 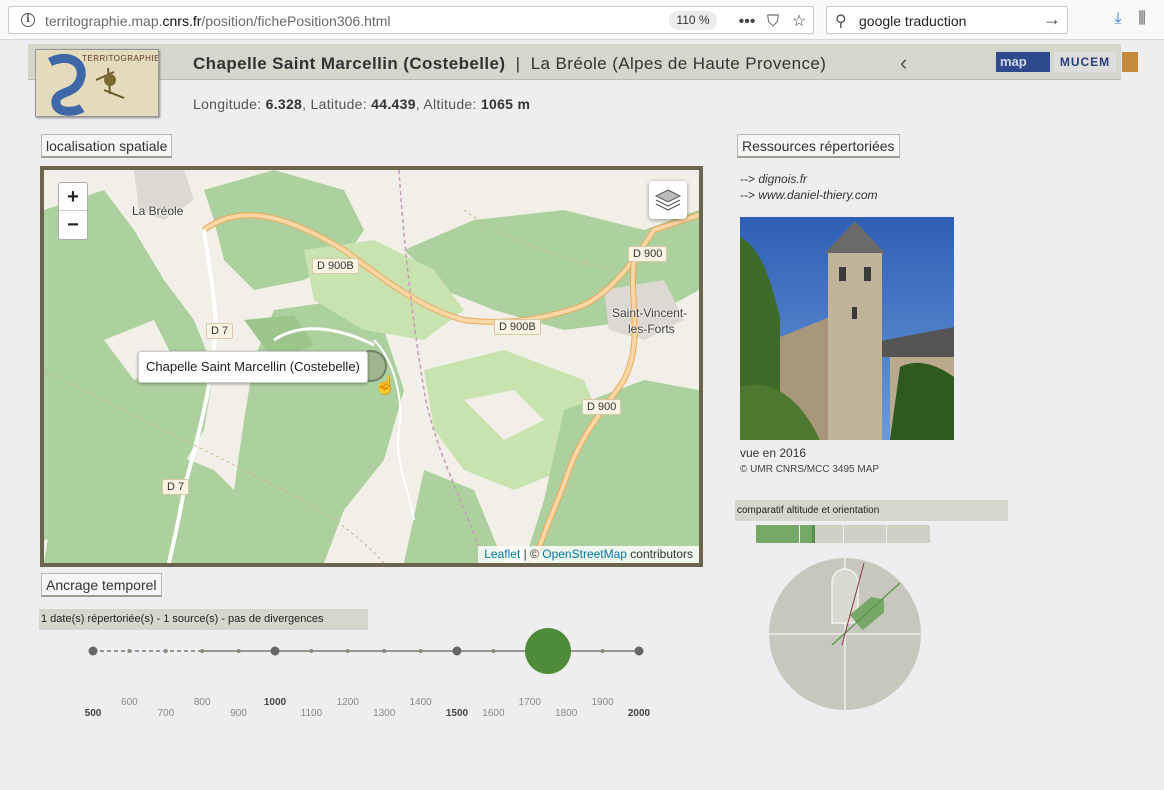 What do you see at coordinates (773, 453) in the screenshot?
I see `photo-caption: vue en 2016` at bounding box center [773, 453].